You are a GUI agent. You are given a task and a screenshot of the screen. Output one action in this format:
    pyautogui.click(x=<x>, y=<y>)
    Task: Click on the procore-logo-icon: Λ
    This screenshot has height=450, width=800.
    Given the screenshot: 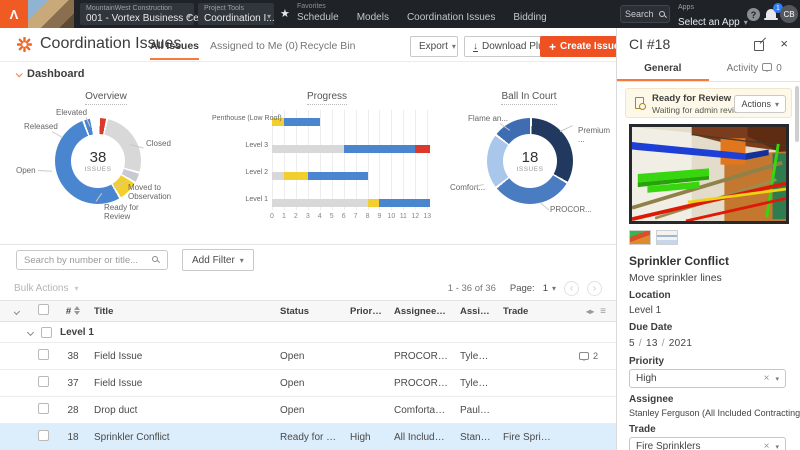 What is the action you would take?
    pyautogui.click(x=14, y=14)
    